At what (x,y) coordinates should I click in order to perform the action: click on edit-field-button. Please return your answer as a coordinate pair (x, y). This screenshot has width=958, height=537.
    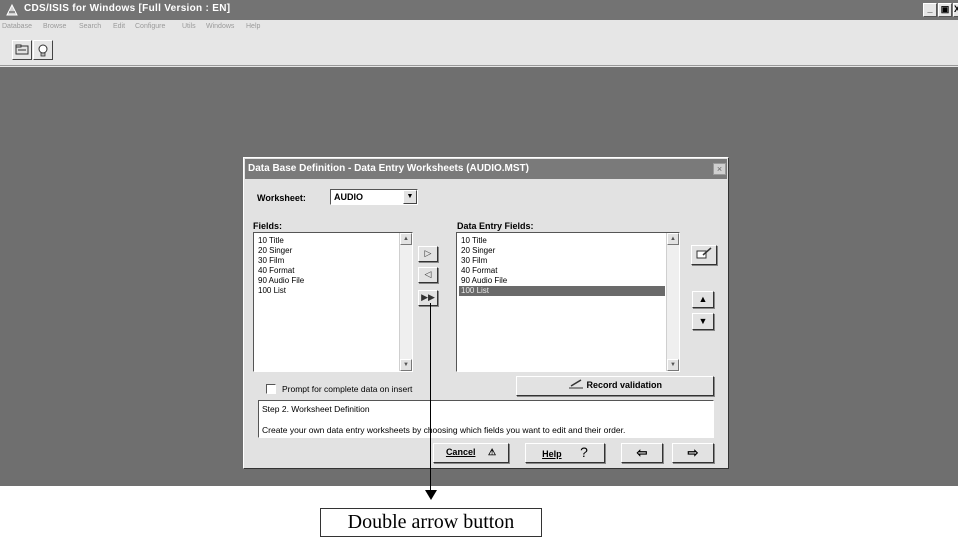
    Looking at the image, I should click on (704, 255).